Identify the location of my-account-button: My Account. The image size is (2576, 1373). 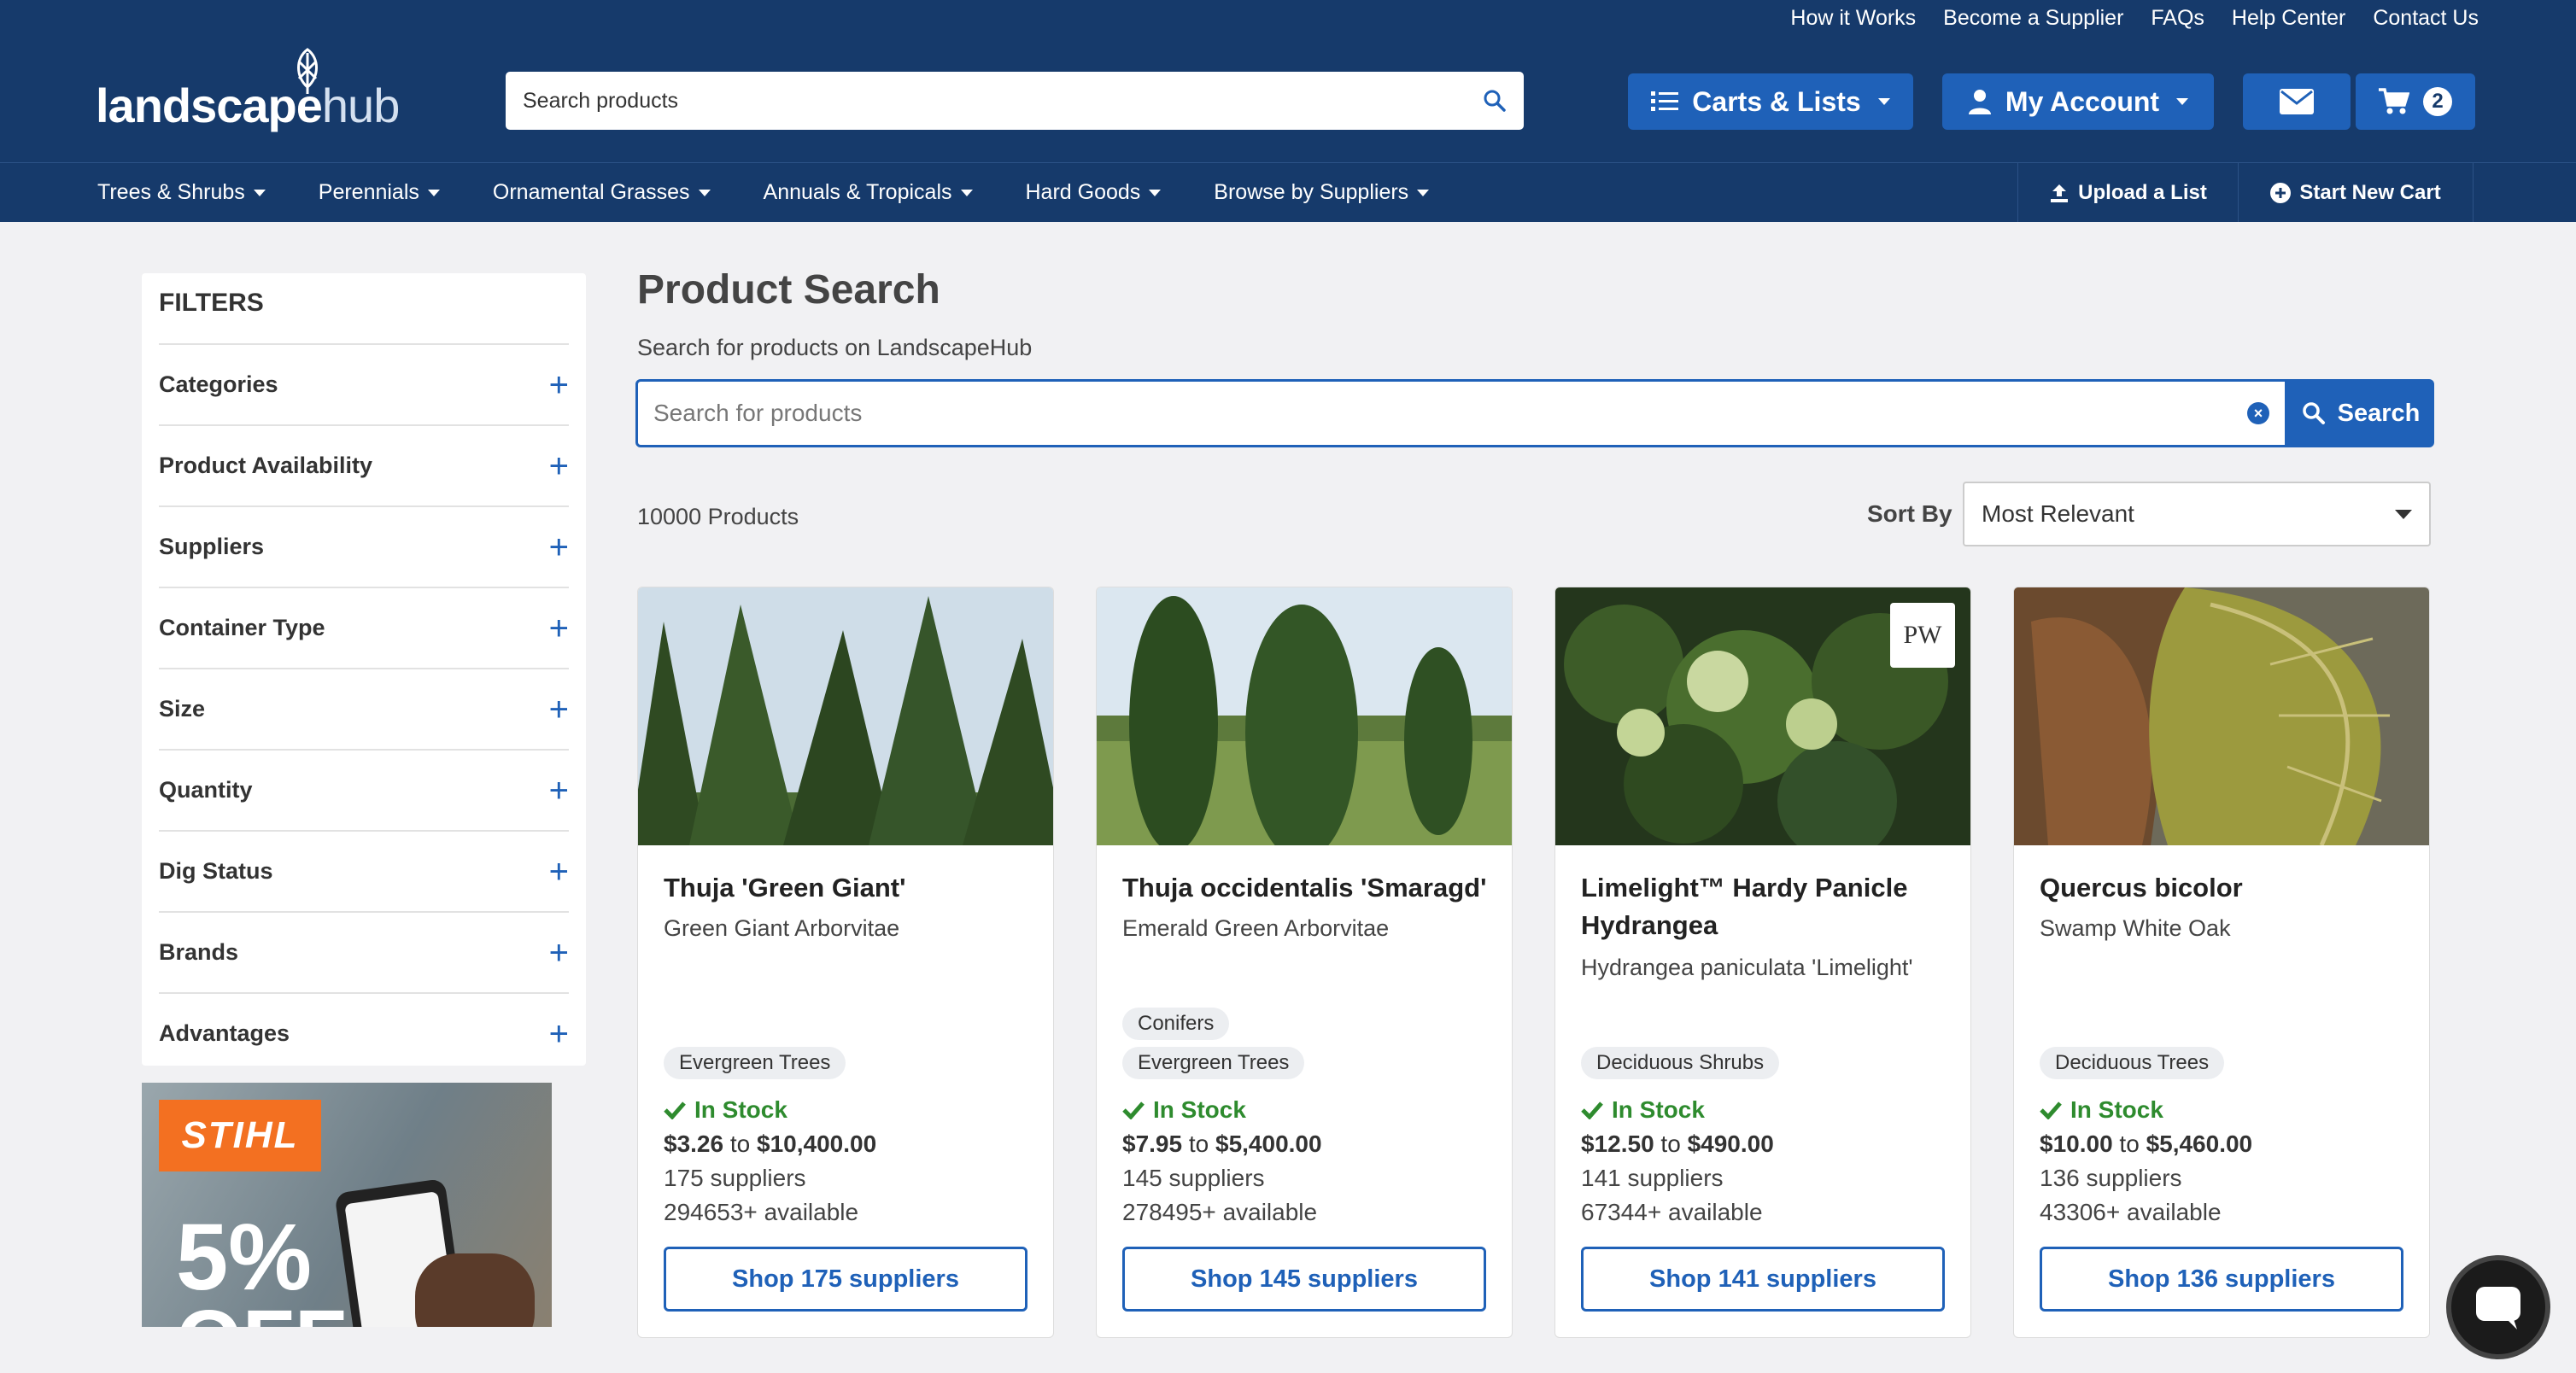
(2078, 101).